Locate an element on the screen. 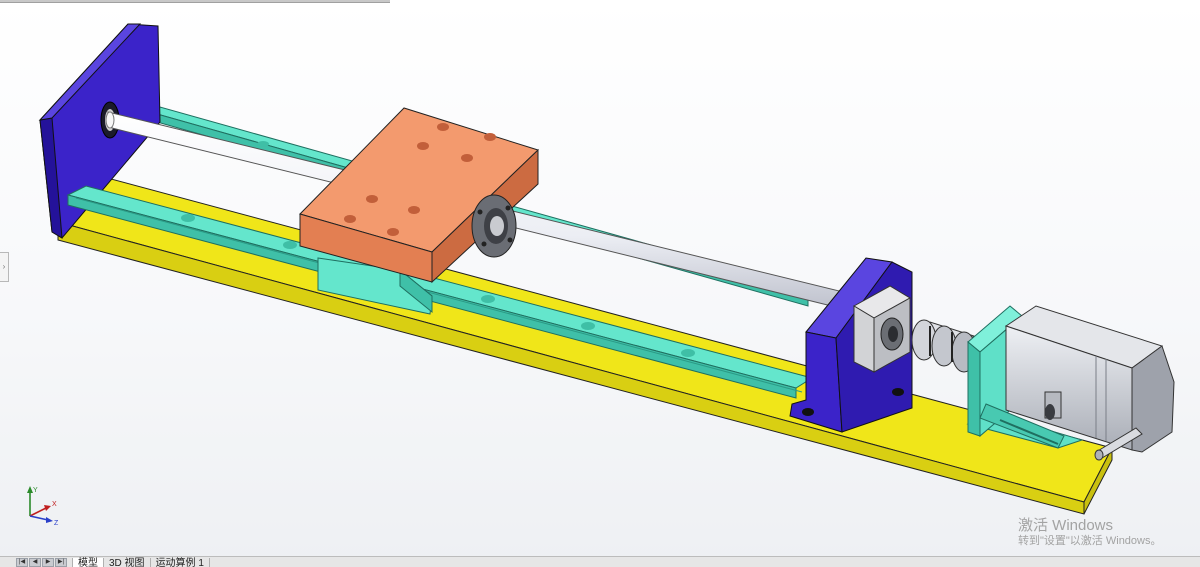 The height and width of the screenshot is (567, 1200). triad-x-label: X is located at coordinates (54, 504).